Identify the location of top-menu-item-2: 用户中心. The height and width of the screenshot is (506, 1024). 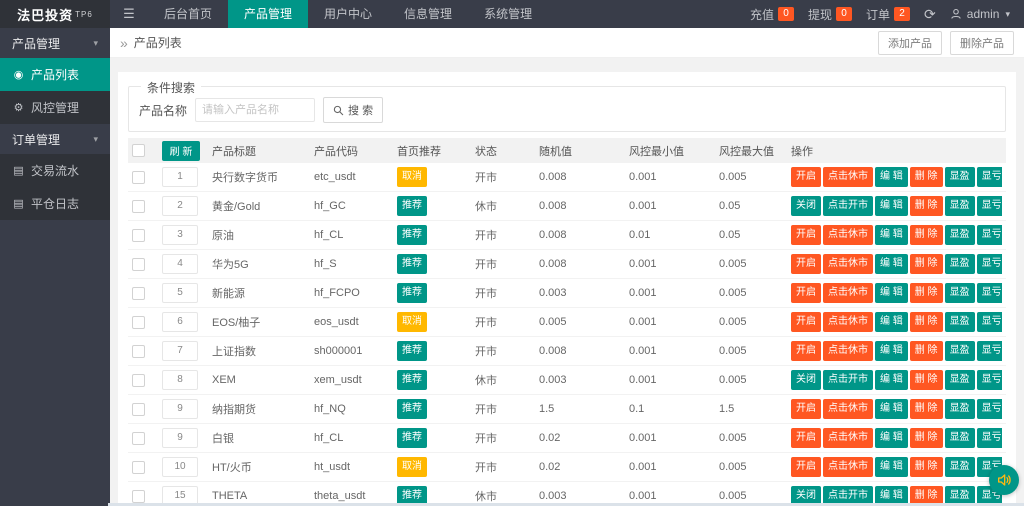
(348, 14).